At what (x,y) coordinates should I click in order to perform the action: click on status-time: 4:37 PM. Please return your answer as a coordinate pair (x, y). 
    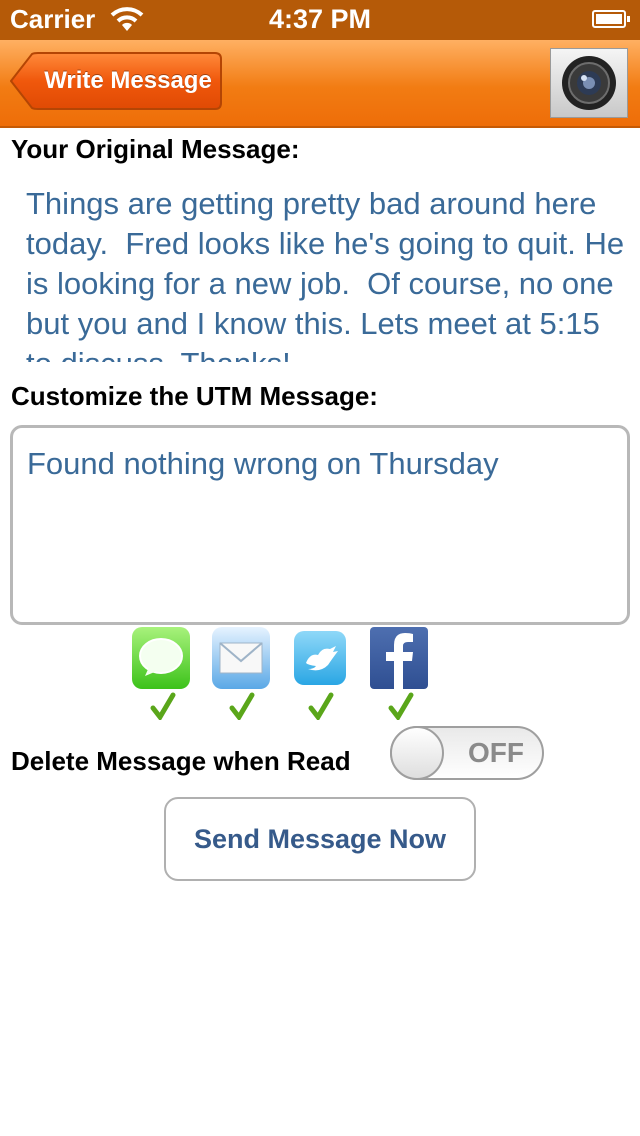
    Looking at the image, I should click on (320, 19).